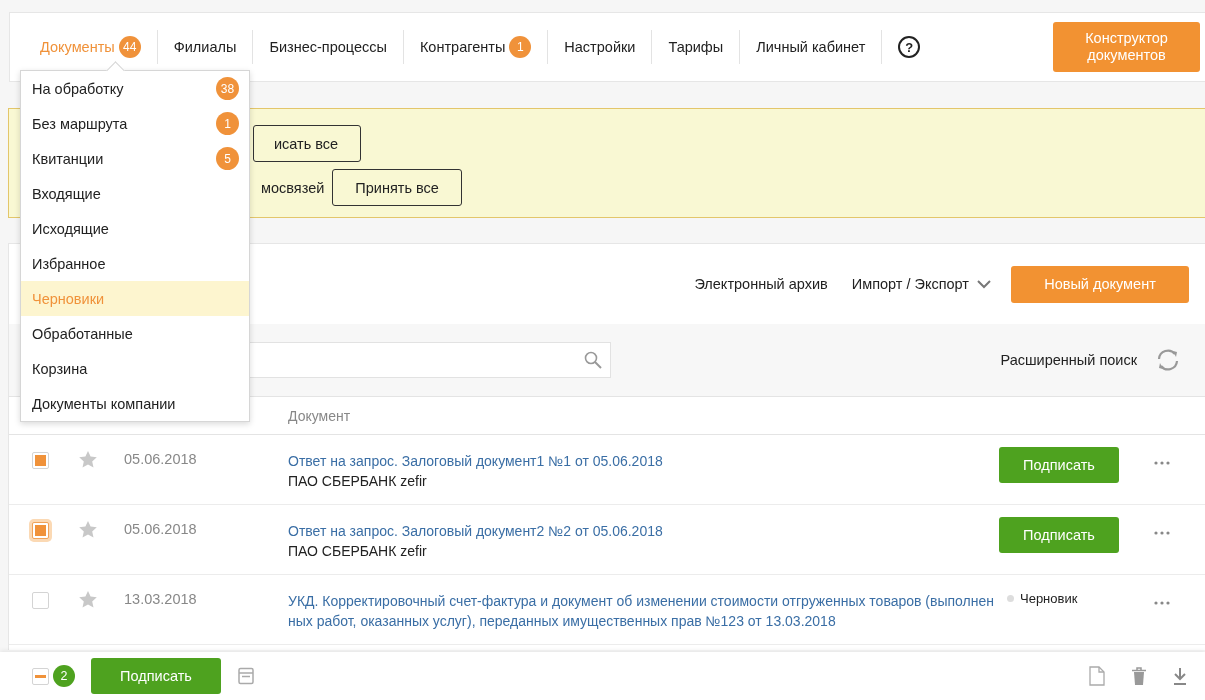  What do you see at coordinates (475, 47) in the screenshot?
I see `nav-tab: Контрагенты 1` at bounding box center [475, 47].